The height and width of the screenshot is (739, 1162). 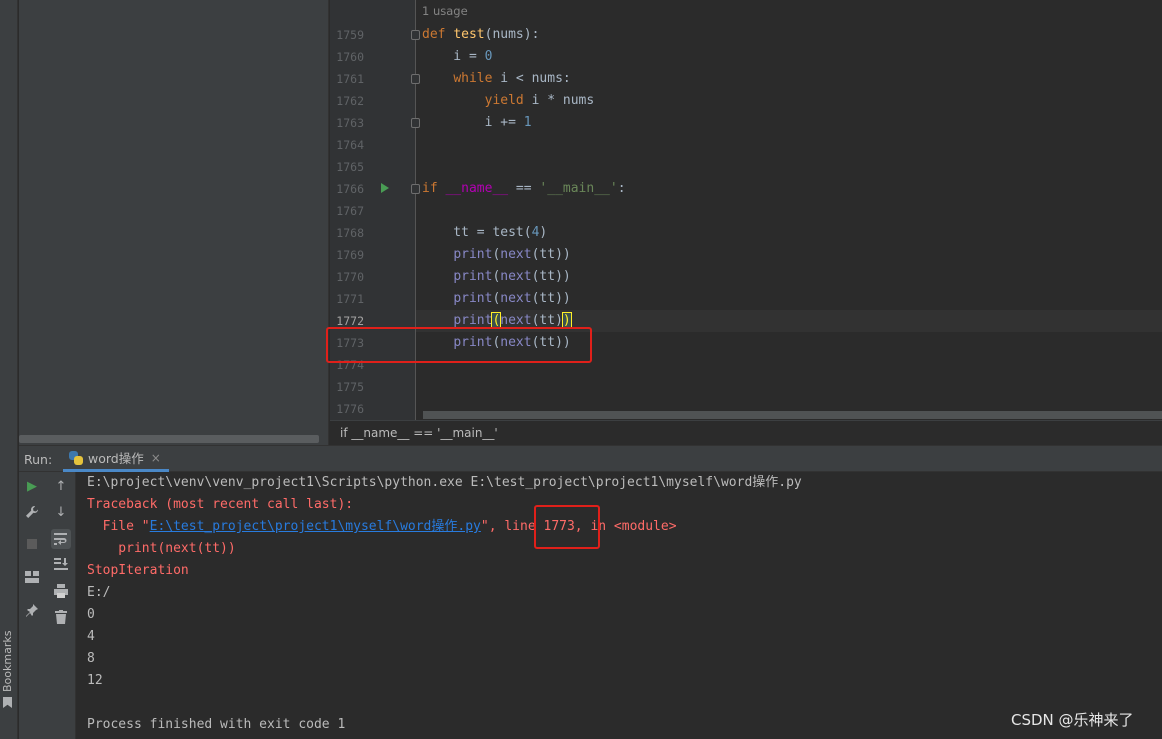 I want to click on line-number: 1763, so click(x=350, y=123).